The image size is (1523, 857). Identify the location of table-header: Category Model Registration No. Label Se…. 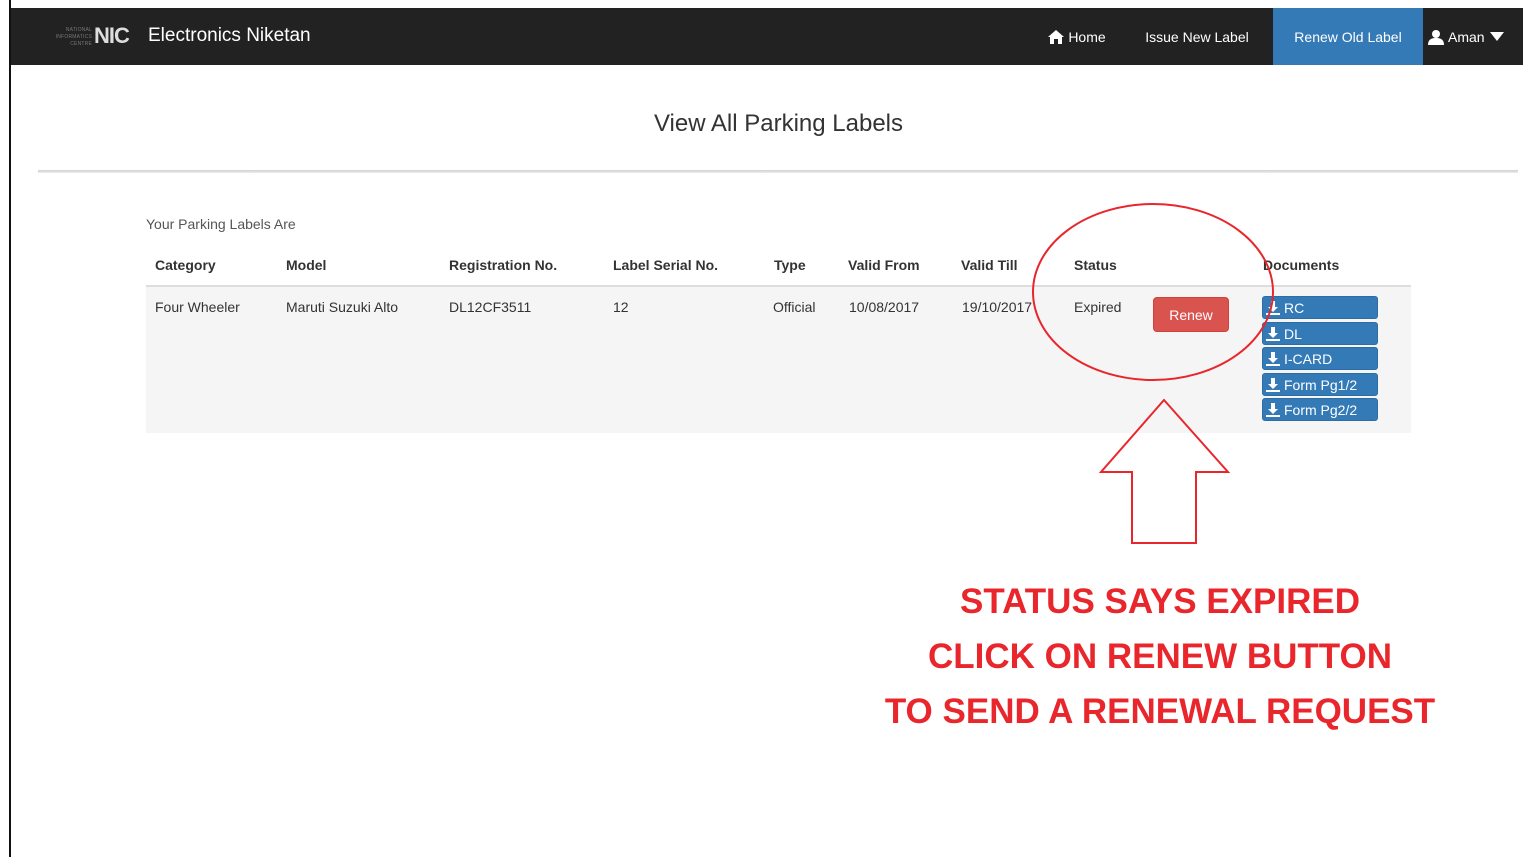
(778, 267).